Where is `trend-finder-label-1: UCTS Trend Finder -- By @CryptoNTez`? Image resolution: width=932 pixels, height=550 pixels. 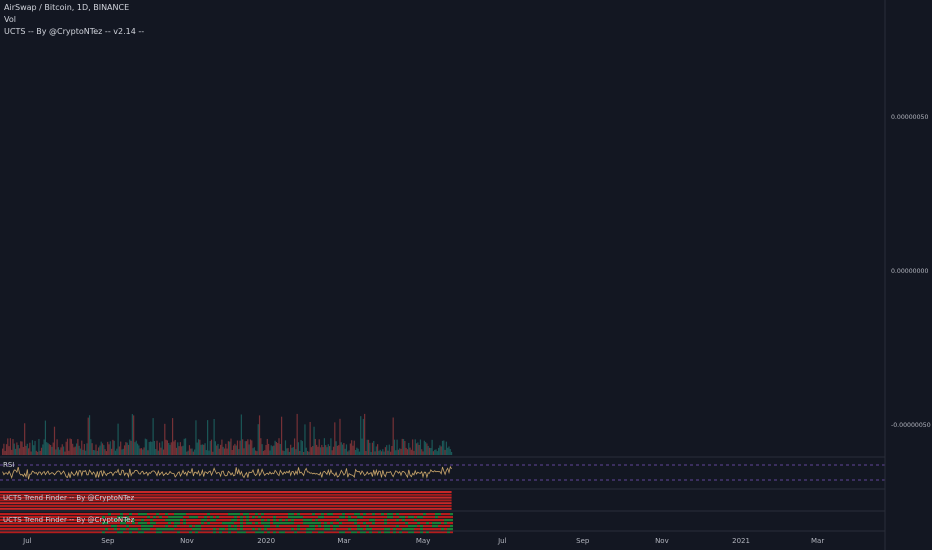 trend-finder-label-1: UCTS Trend Finder -- By @CryptoNTez is located at coordinates (68, 498).